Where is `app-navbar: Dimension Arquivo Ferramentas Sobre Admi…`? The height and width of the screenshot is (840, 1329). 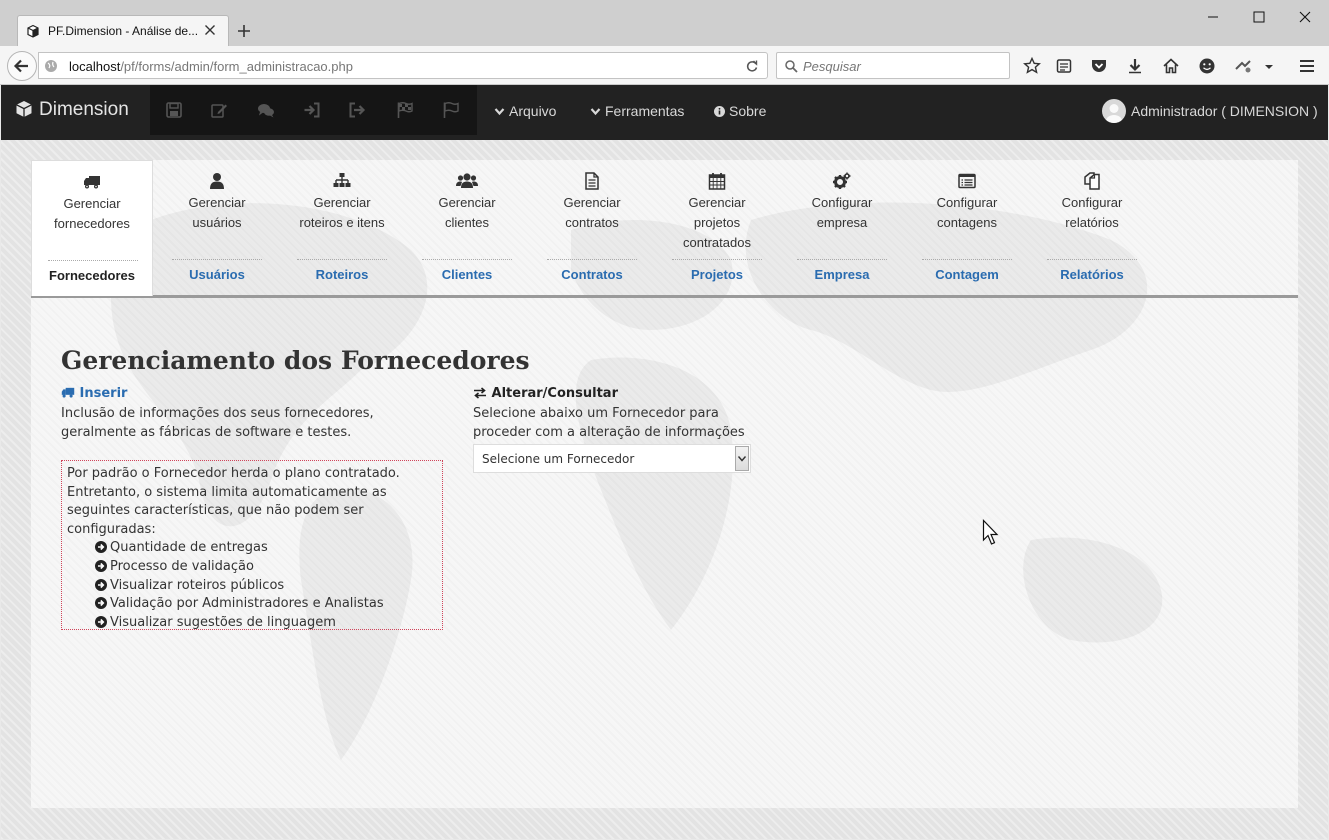 app-navbar: Dimension Arquivo Ferramentas Sobre Admi… is located at coordinates (664, 112).